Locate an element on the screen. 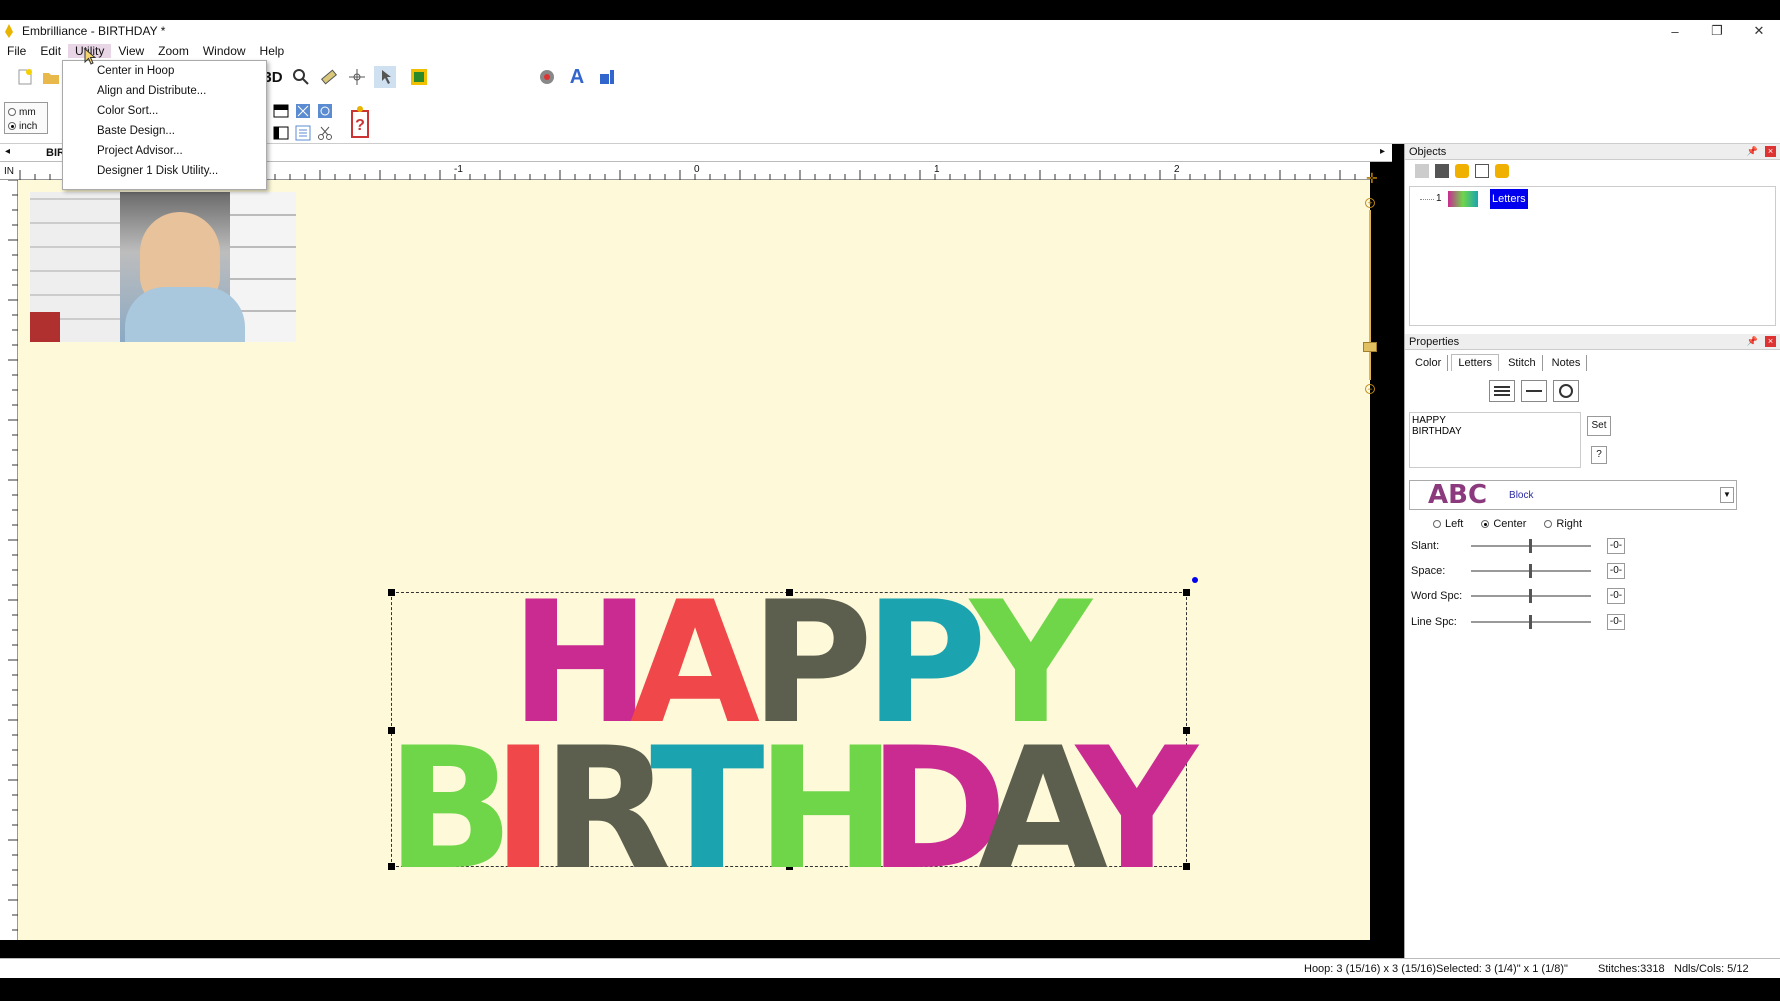 The image size is (1780, 1001). word-spacing-slider is located at coordinates (1531, 596).